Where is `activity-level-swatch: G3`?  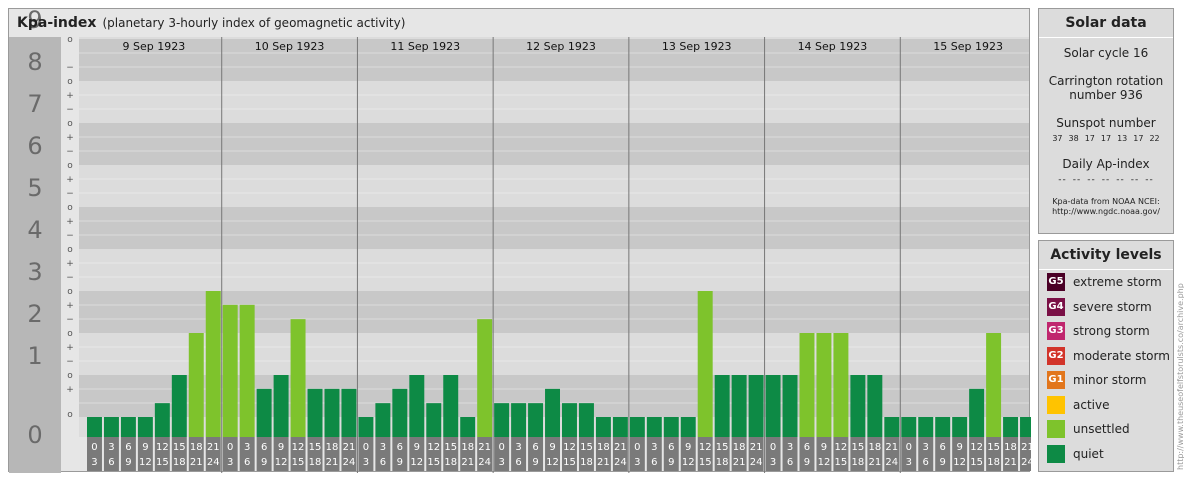
activity-level-swatch: G3 is located at coordinates (1056, 331).